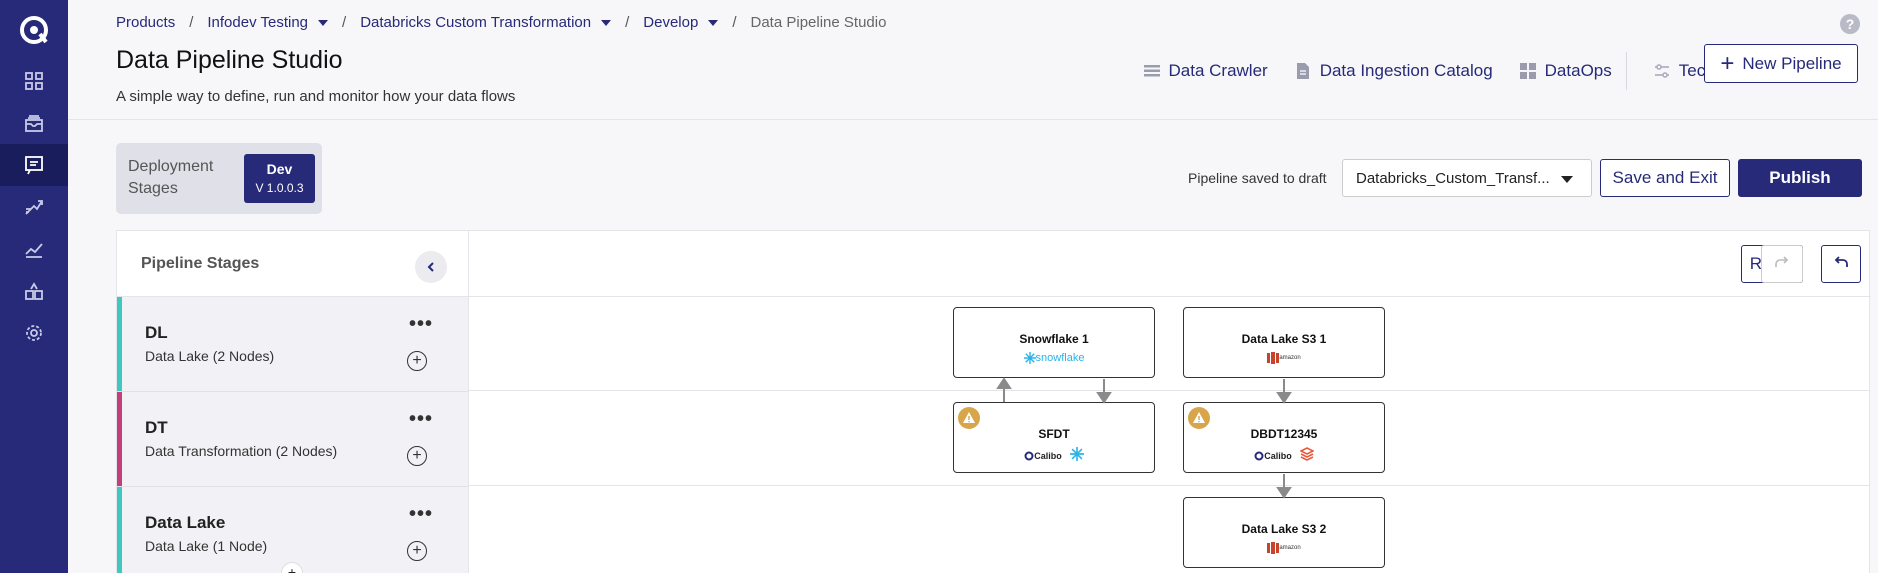 The width and height of the screenshot is (1878, 573). Describe the element at coordinates (486, 22) in the screenshot. I see `breadcrumb-feature: Databricks Custom Transformation` at that location.